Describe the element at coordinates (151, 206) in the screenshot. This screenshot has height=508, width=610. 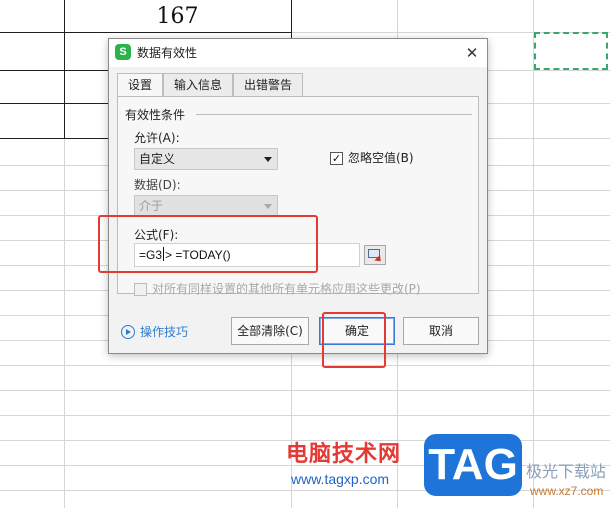
I see `data-select-value: 介于` at that location.